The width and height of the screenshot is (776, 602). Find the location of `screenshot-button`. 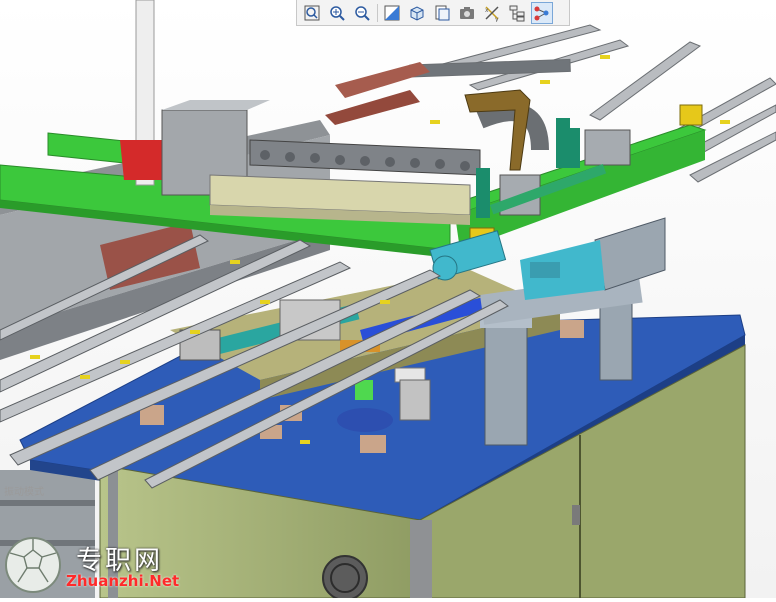

screenshot-button is located at coordinates (467, 13).